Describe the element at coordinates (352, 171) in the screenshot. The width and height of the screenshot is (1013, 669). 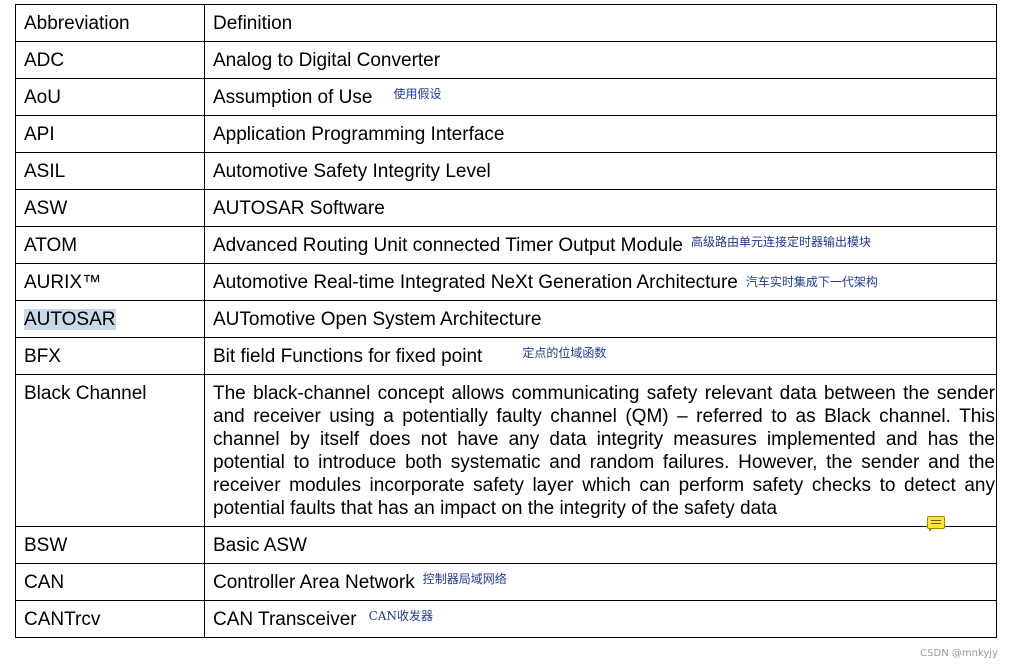
I see `definition-text: Automotive Safety Integrity Level` at that location.